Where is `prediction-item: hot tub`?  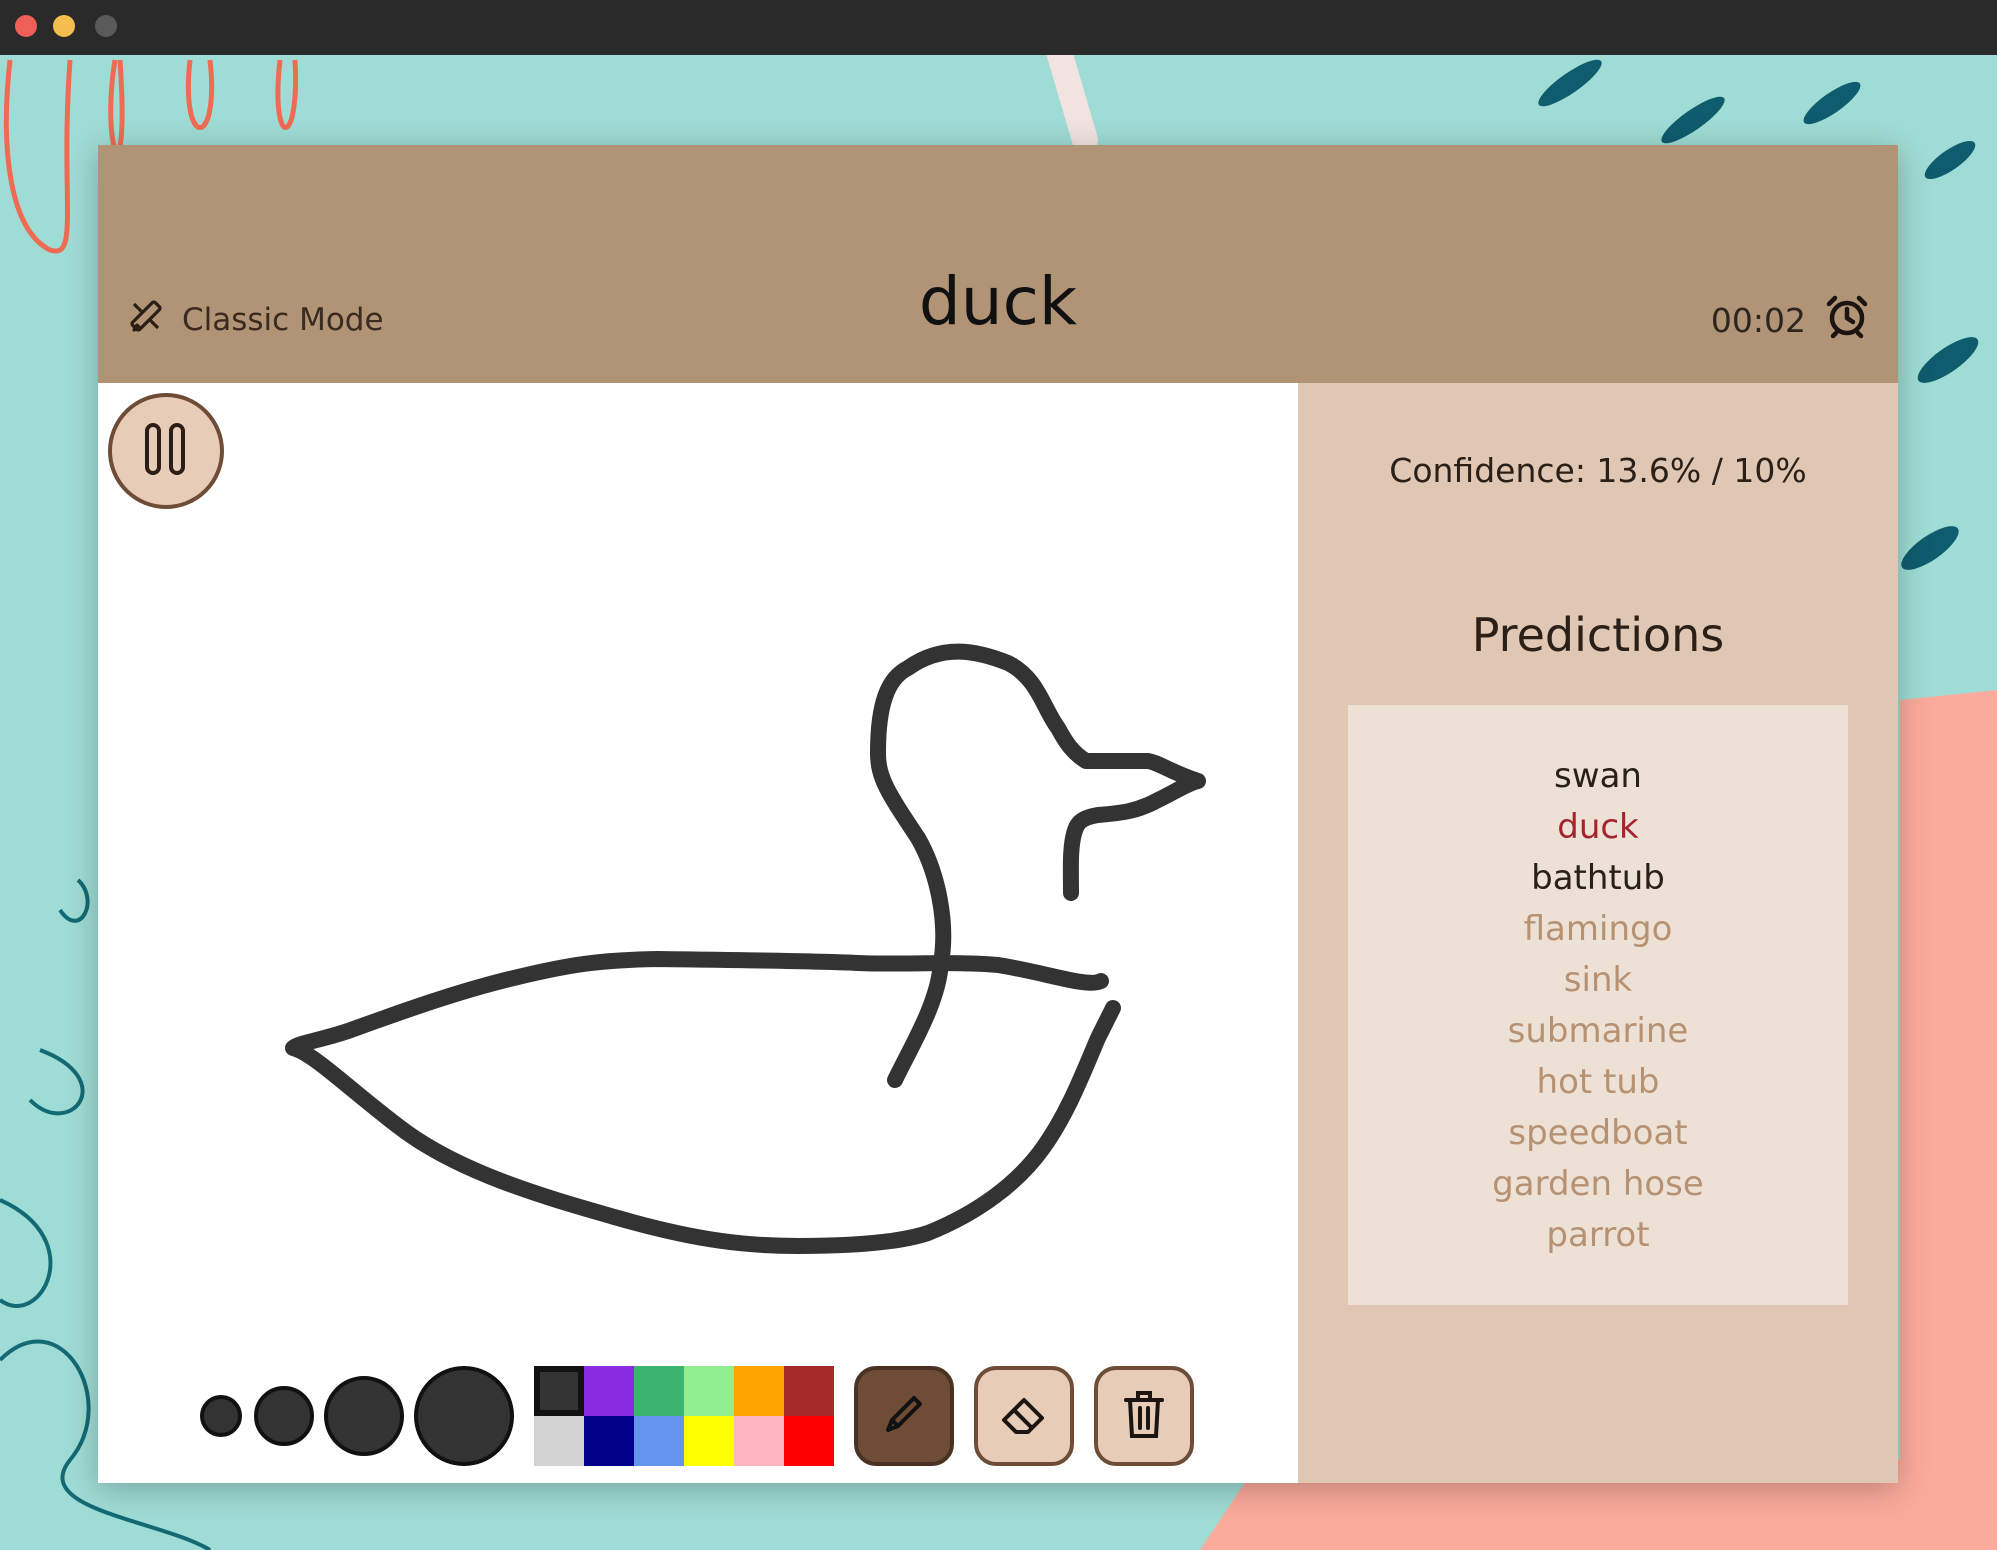
prediction-item: hot tub is located at coordinates (1598, 1082).